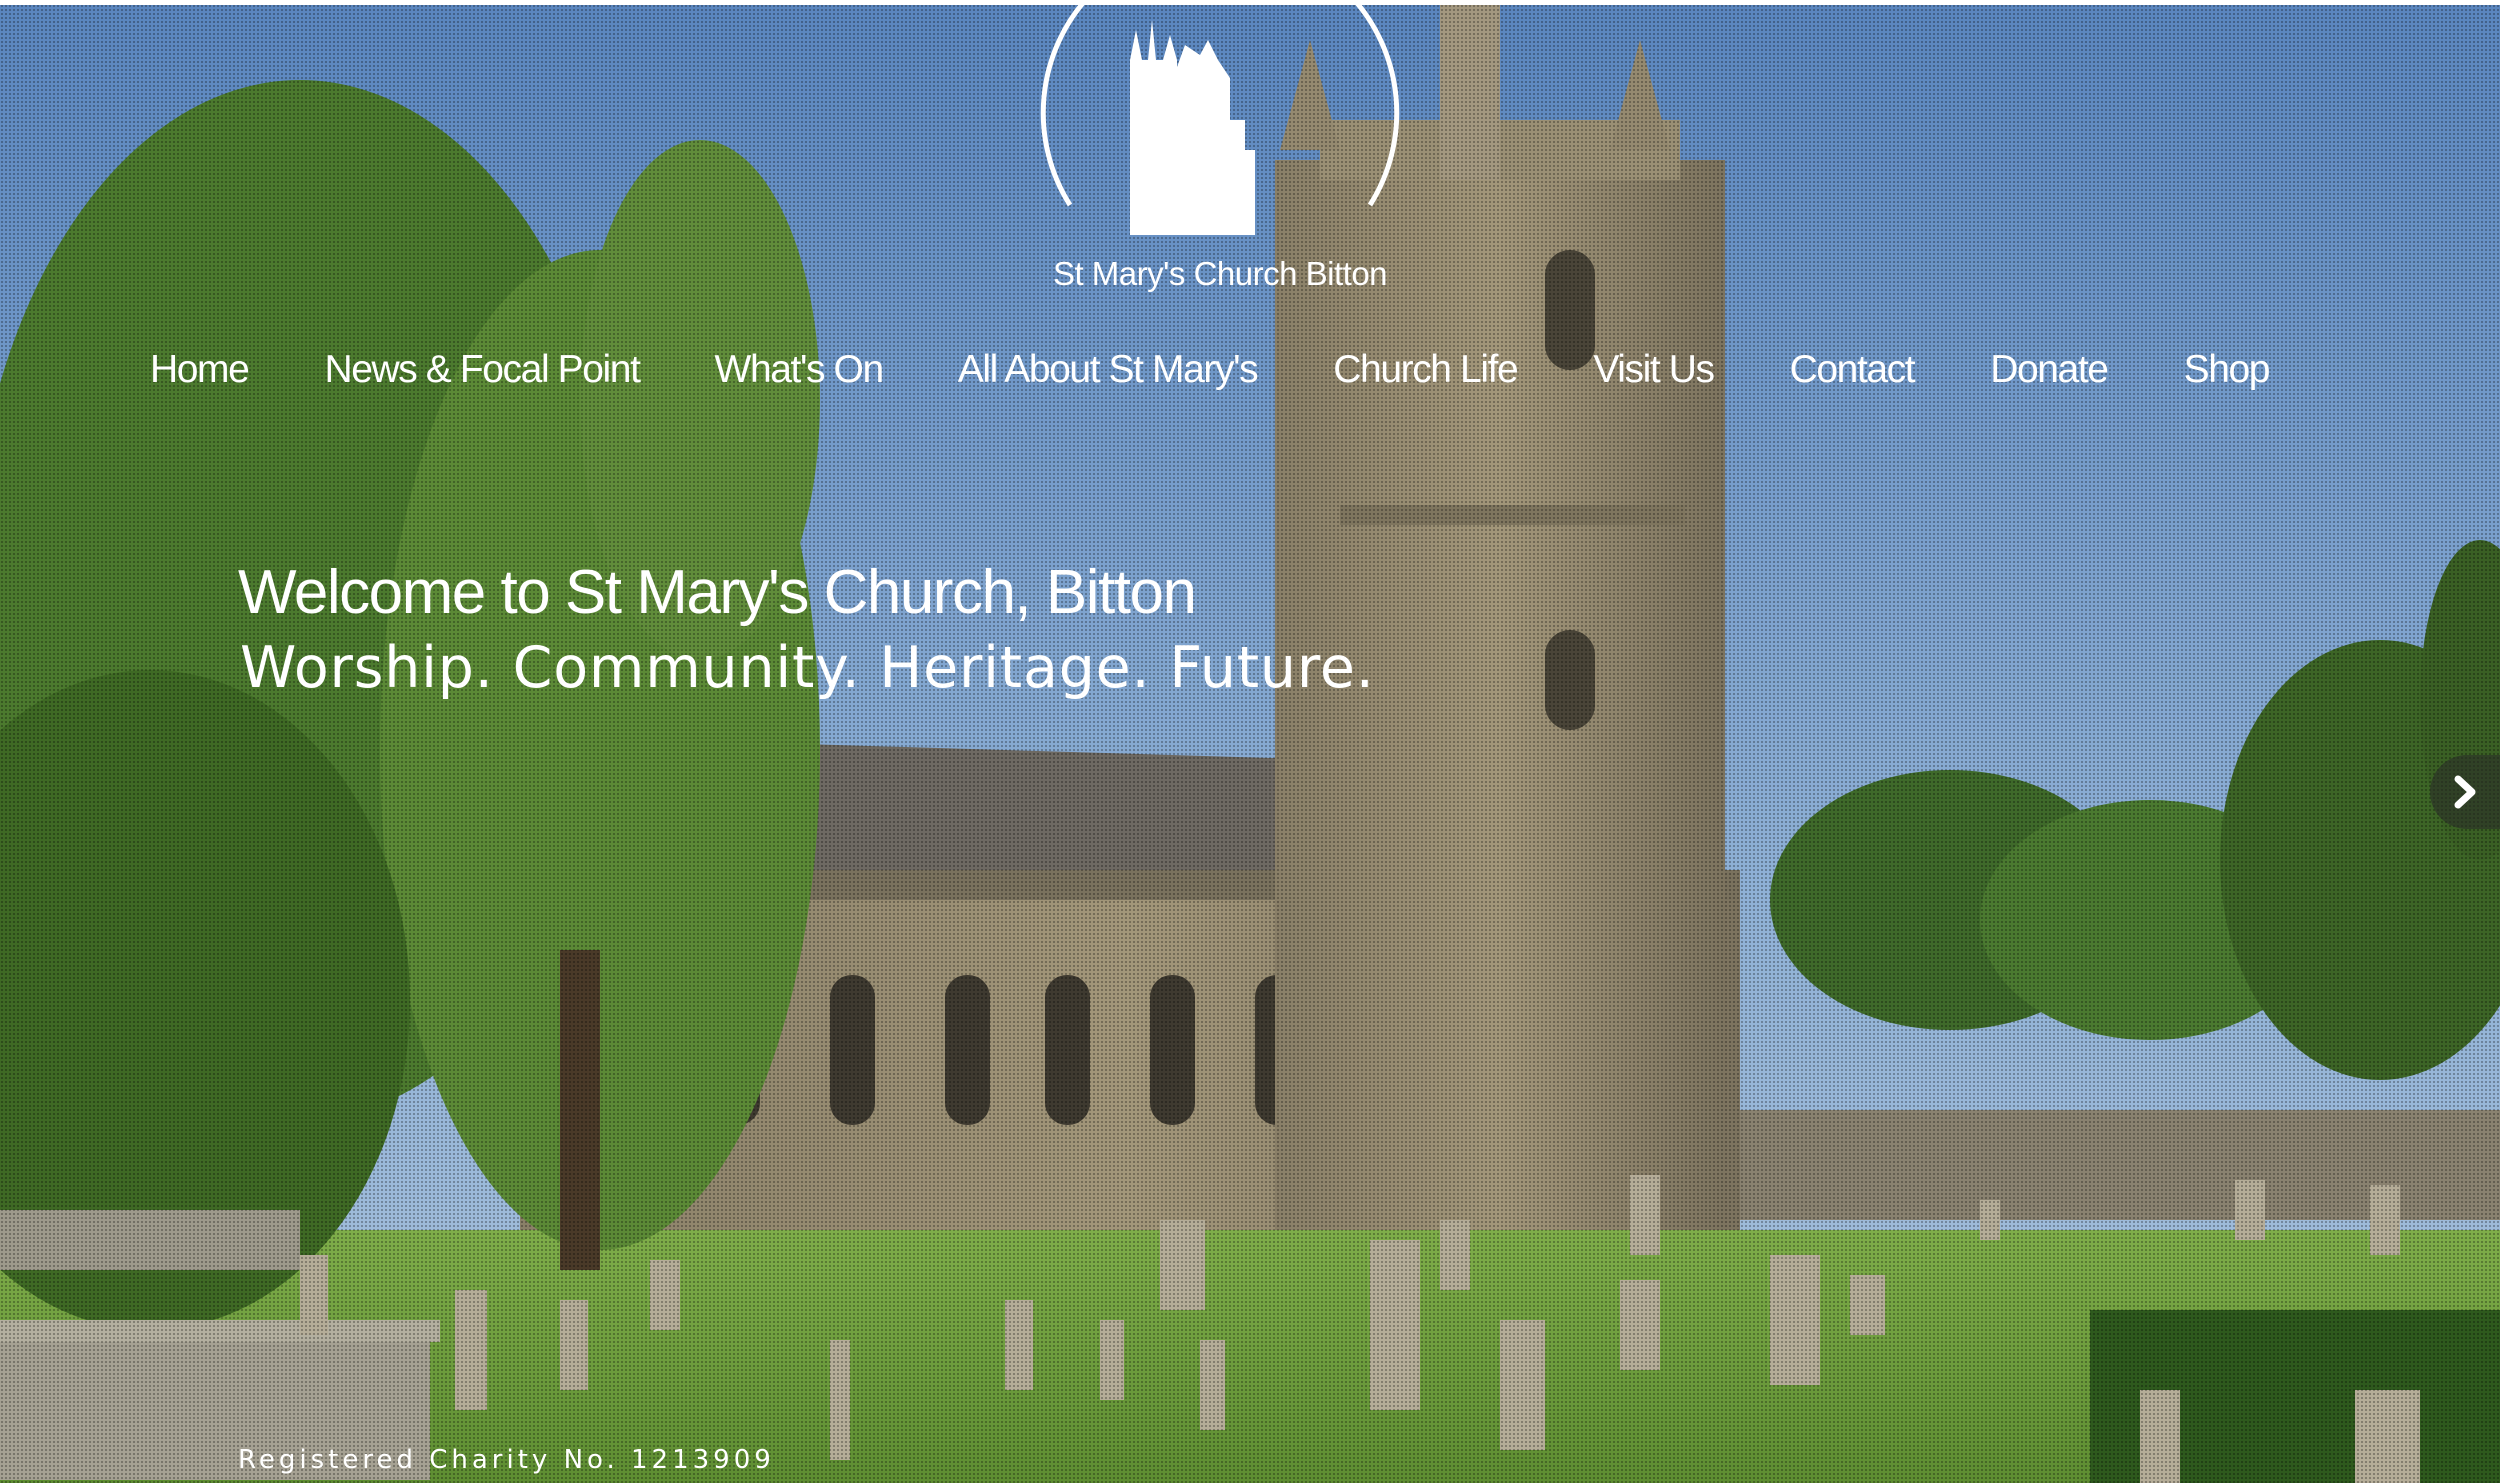 This screenshot has height=1483, width=2500. Describe the element at coordinates (800, 370) in the screenshot. I see `nav-whats-on: What's On` at that location.